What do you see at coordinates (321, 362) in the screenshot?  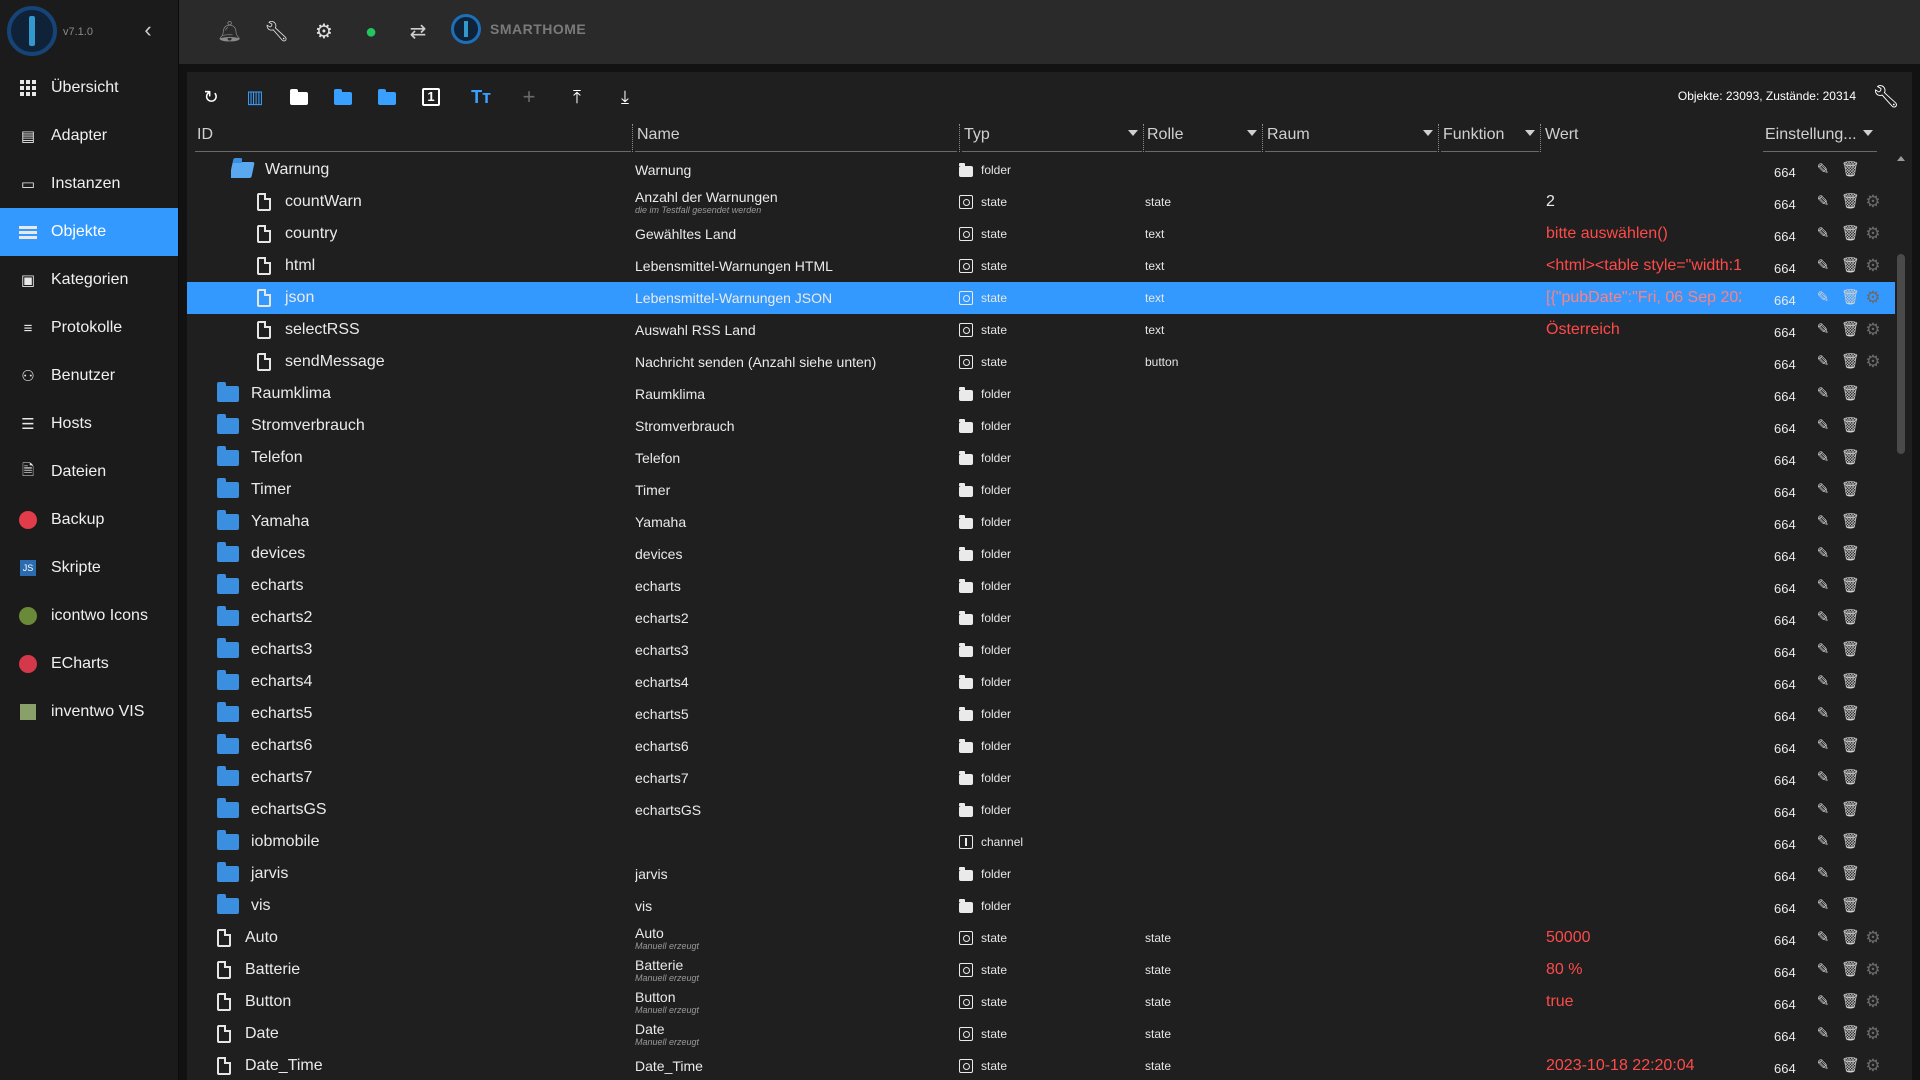 I see `object-id: sendMessage` at bounding box center [321, 362].